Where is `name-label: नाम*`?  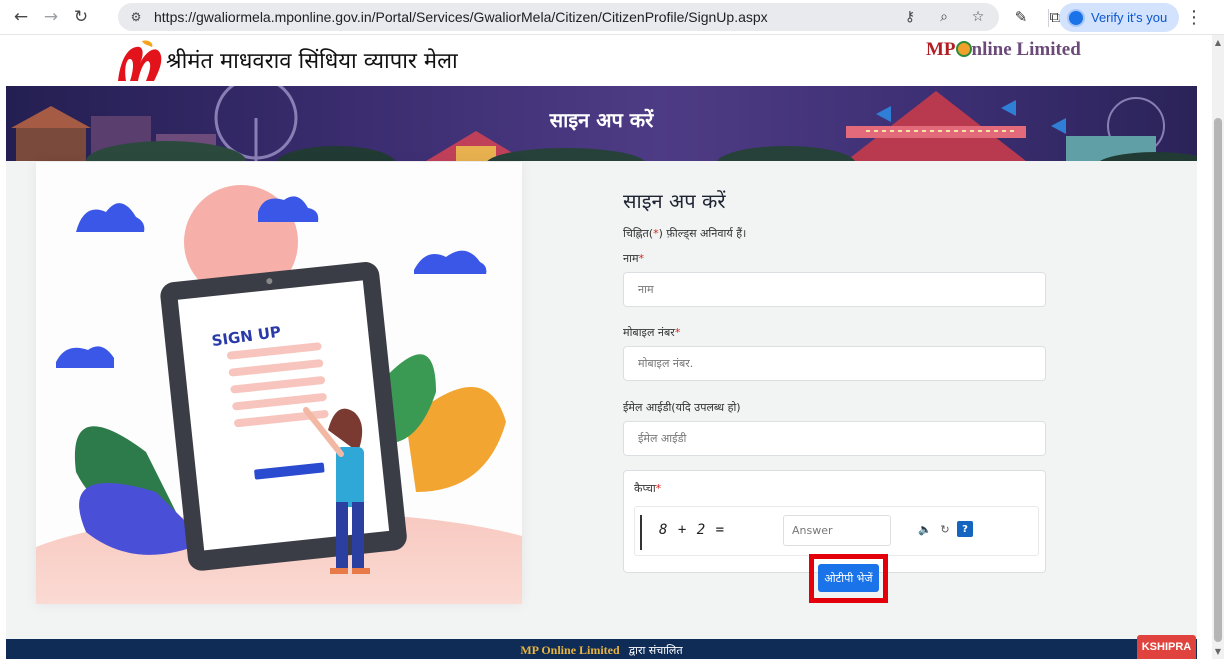 name-label: नाम* is located at coordinates (634, 258).